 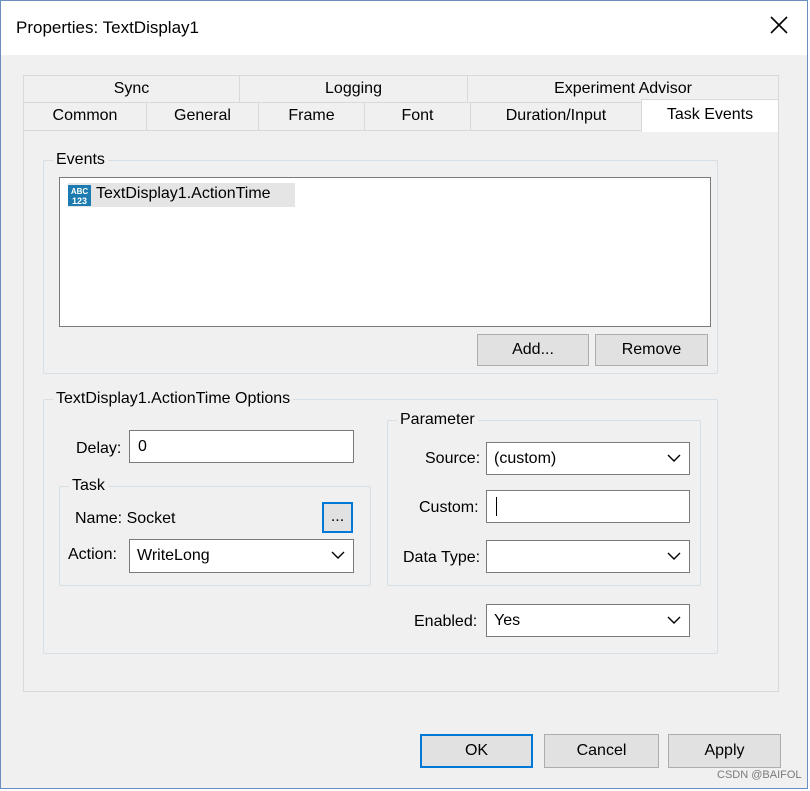 What do you see at coordinates (241, 446) in the screenshot?
I see `delay-input` at bounding box center [241, 446].